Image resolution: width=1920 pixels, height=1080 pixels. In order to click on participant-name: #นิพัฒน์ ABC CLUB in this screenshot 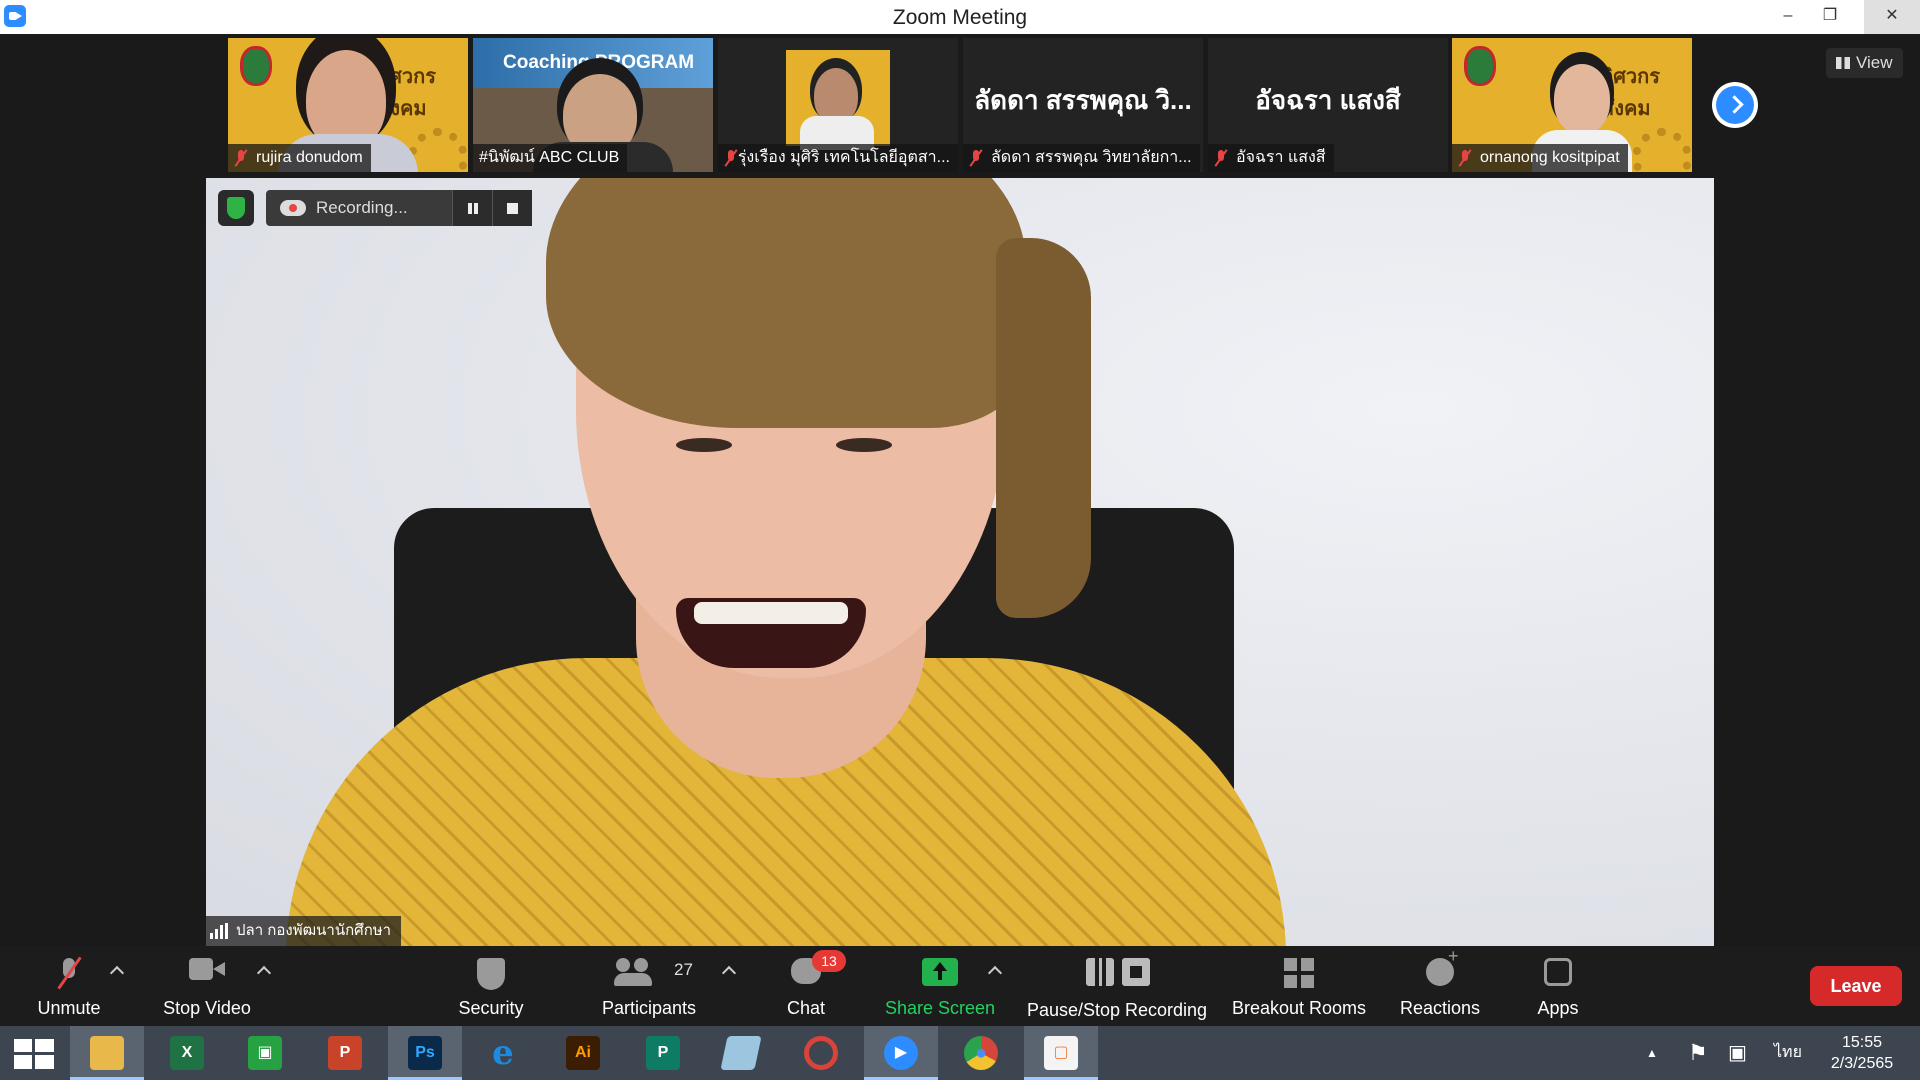, I will do `click(549, 157)`.